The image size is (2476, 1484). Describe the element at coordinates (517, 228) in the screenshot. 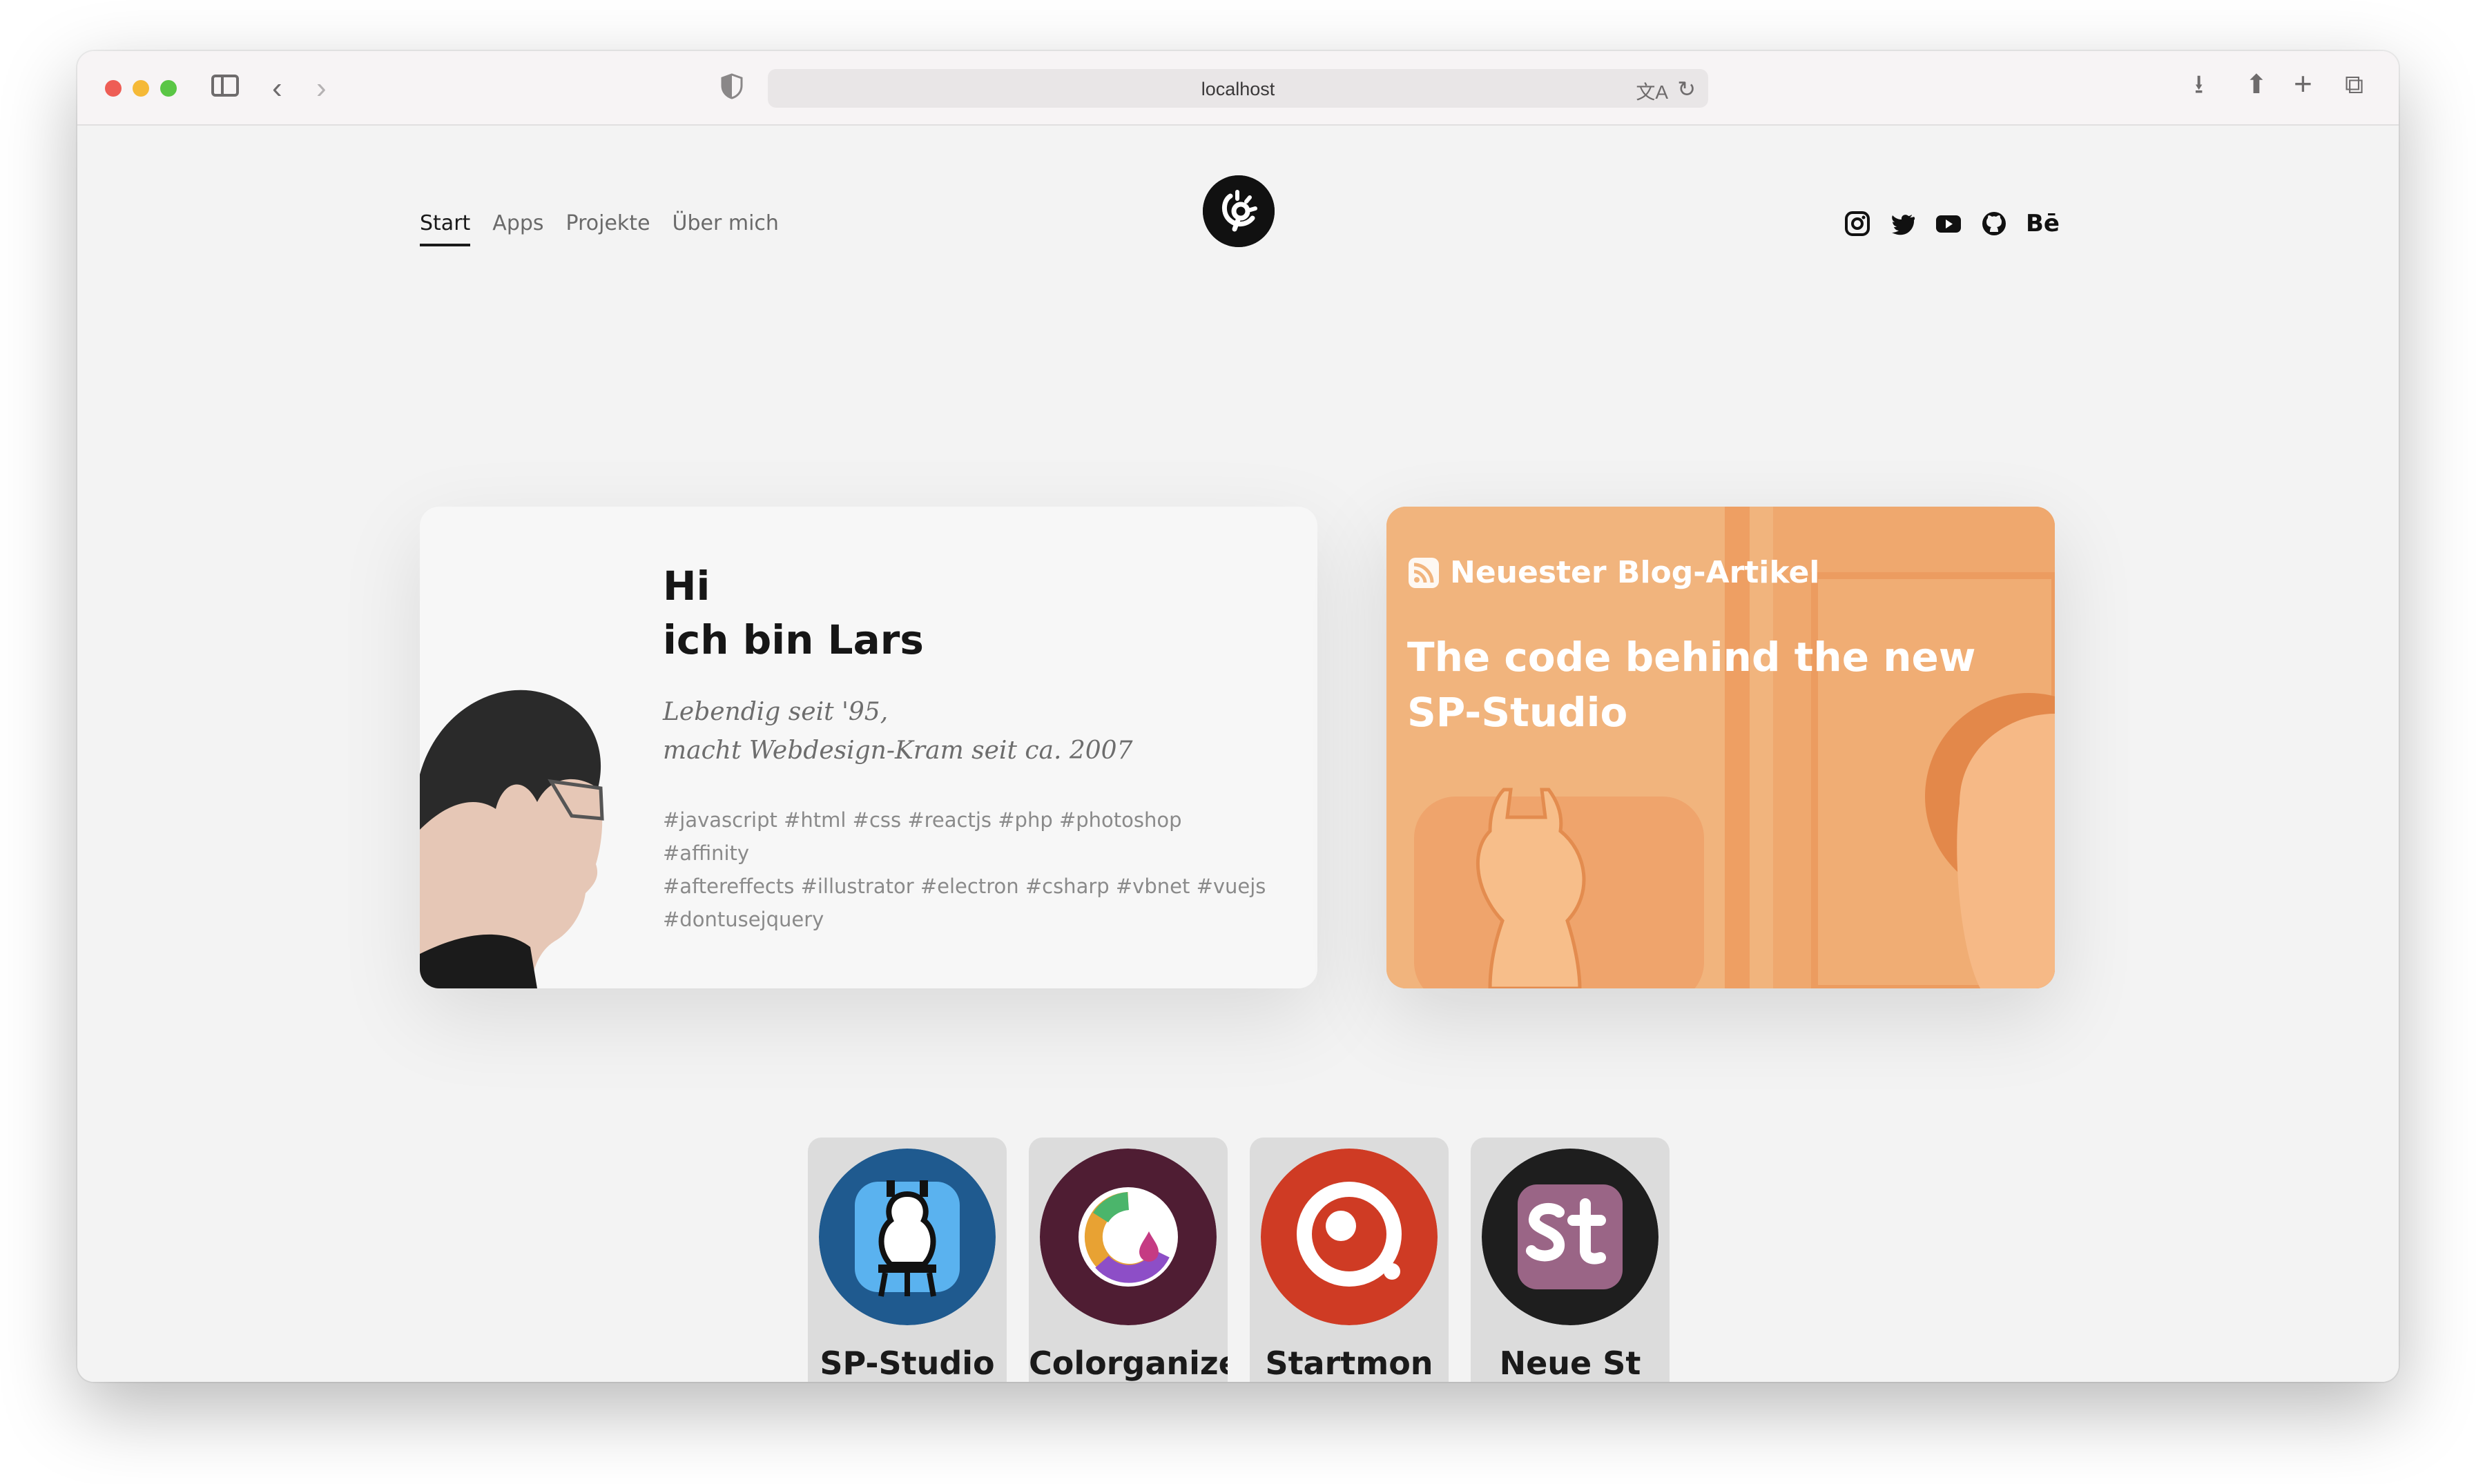

I see `nav-apps: Apps` at that location.